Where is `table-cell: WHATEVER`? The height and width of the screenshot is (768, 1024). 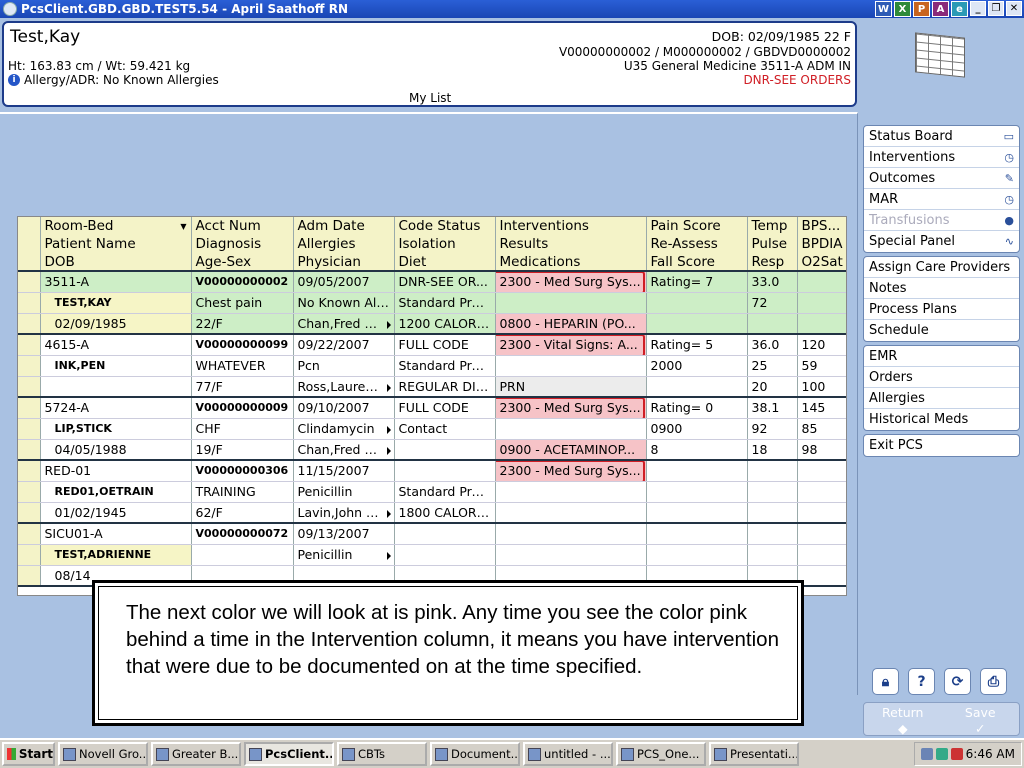 table-cell: WHATEVER is located at coordinates (241, 366).